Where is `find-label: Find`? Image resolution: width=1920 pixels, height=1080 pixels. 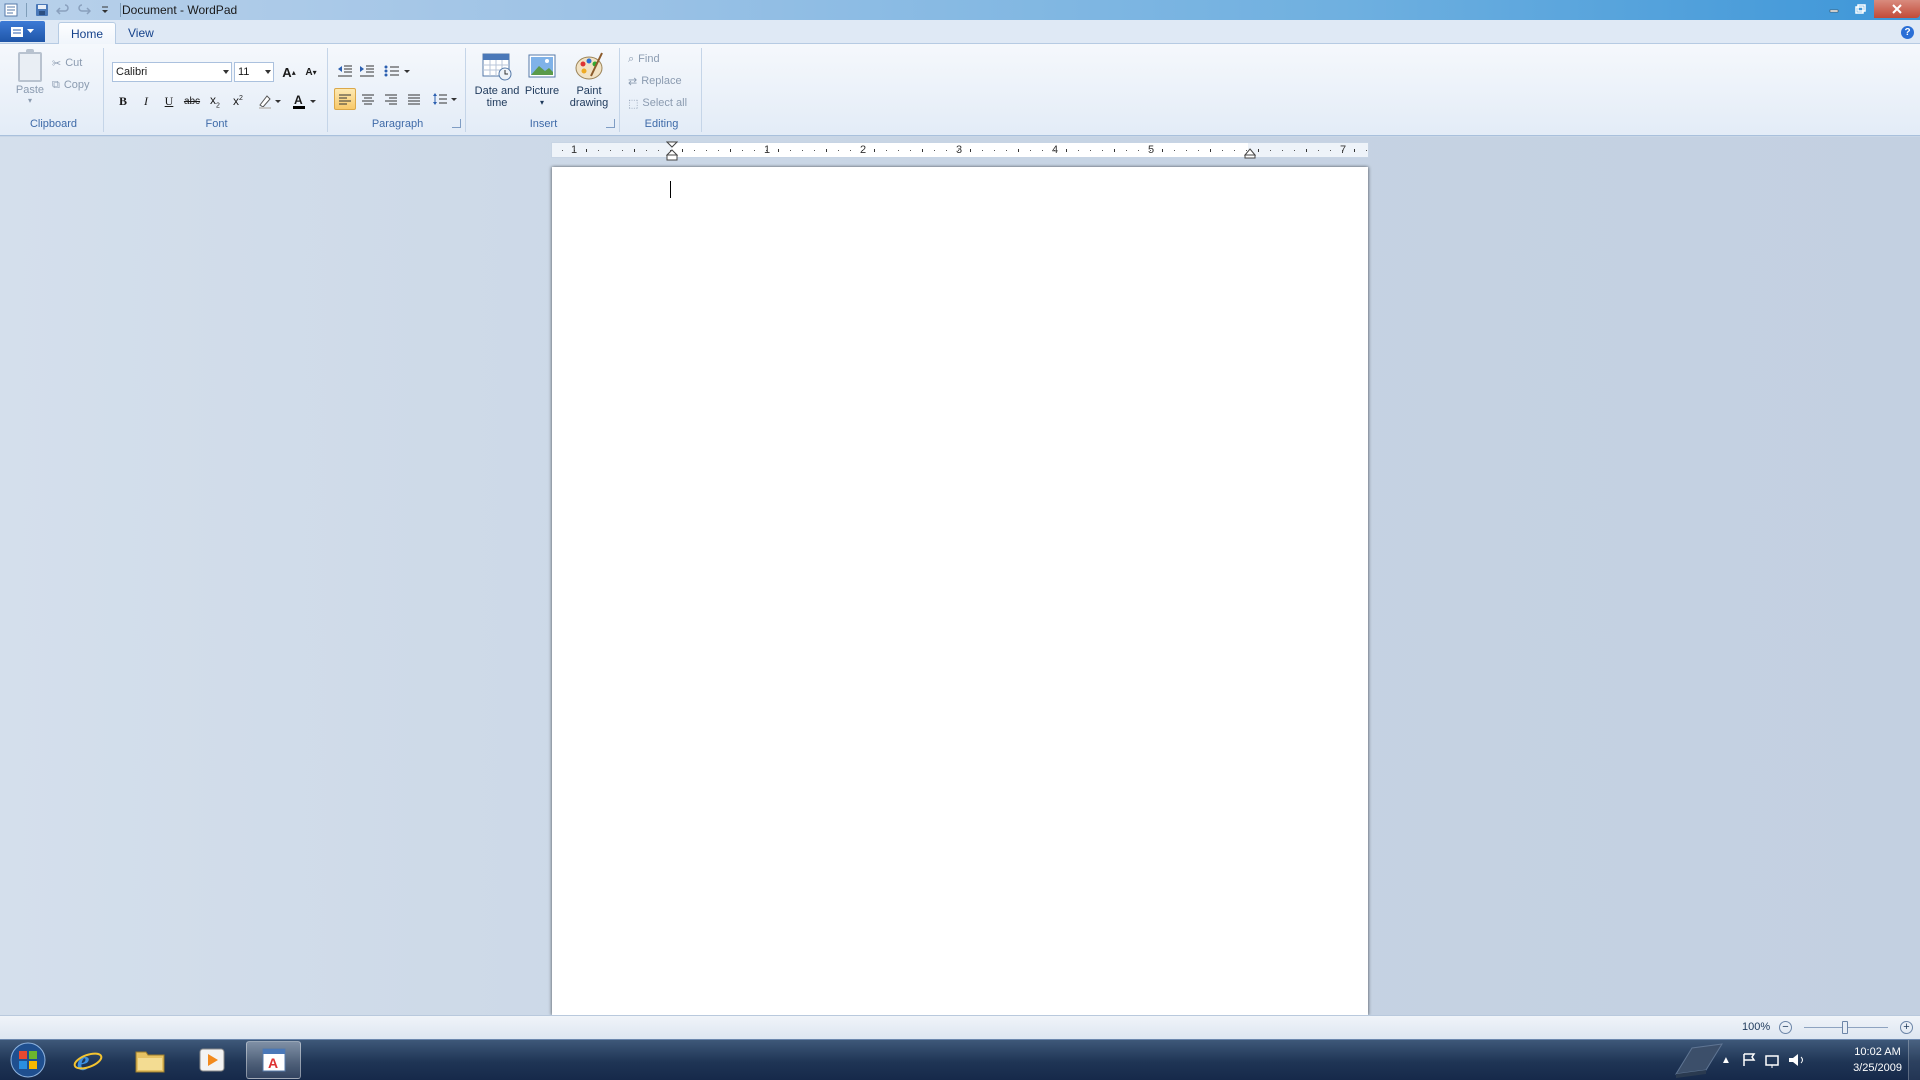 find-label: Find is located at coordinates (649, 59).